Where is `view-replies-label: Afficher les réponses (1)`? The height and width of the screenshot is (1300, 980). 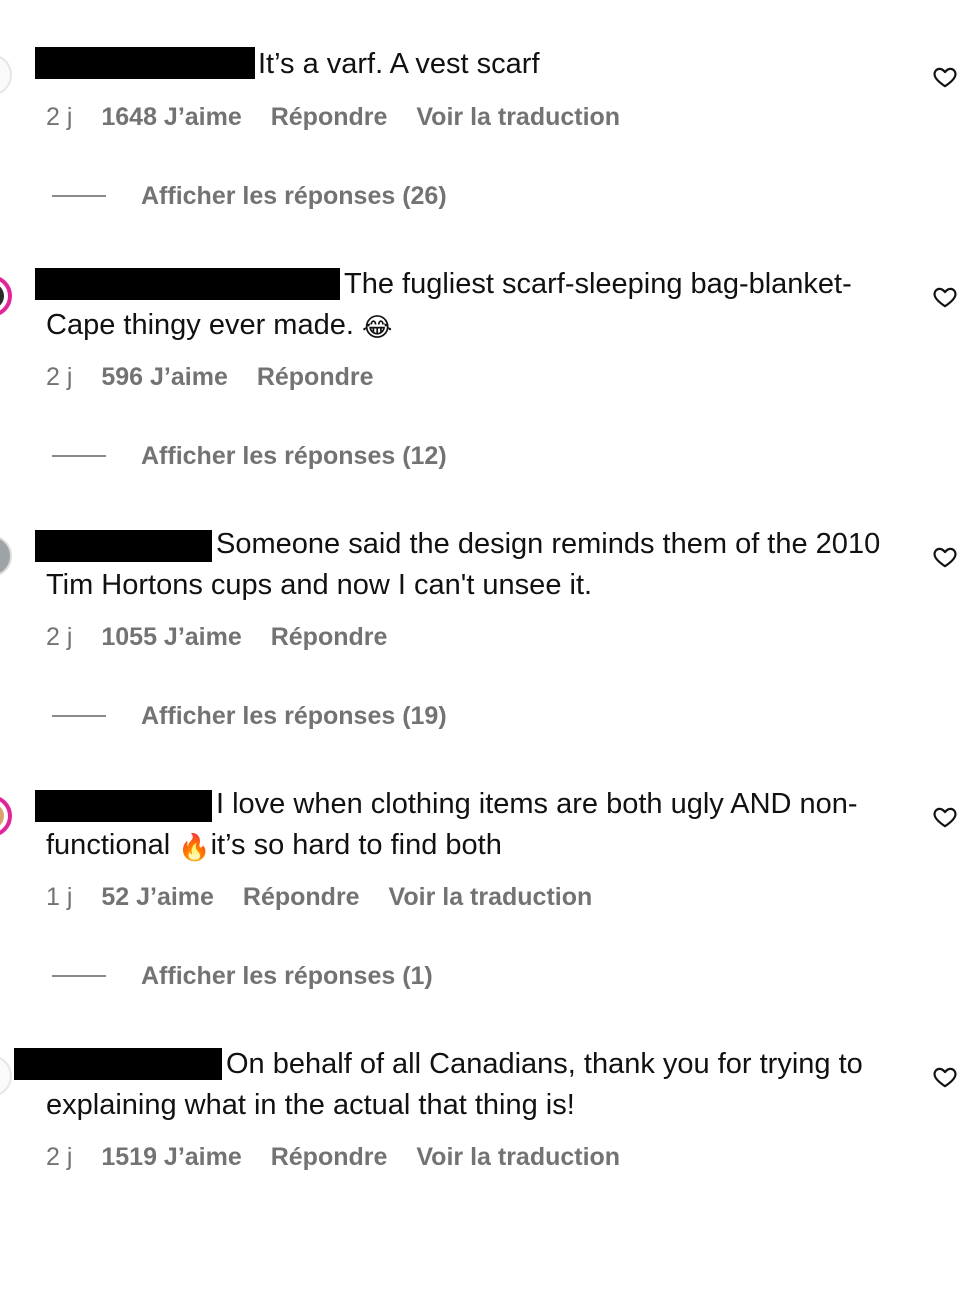
view-replies-label: Afficher les réponses (1) is located at coordinates (287, 975).